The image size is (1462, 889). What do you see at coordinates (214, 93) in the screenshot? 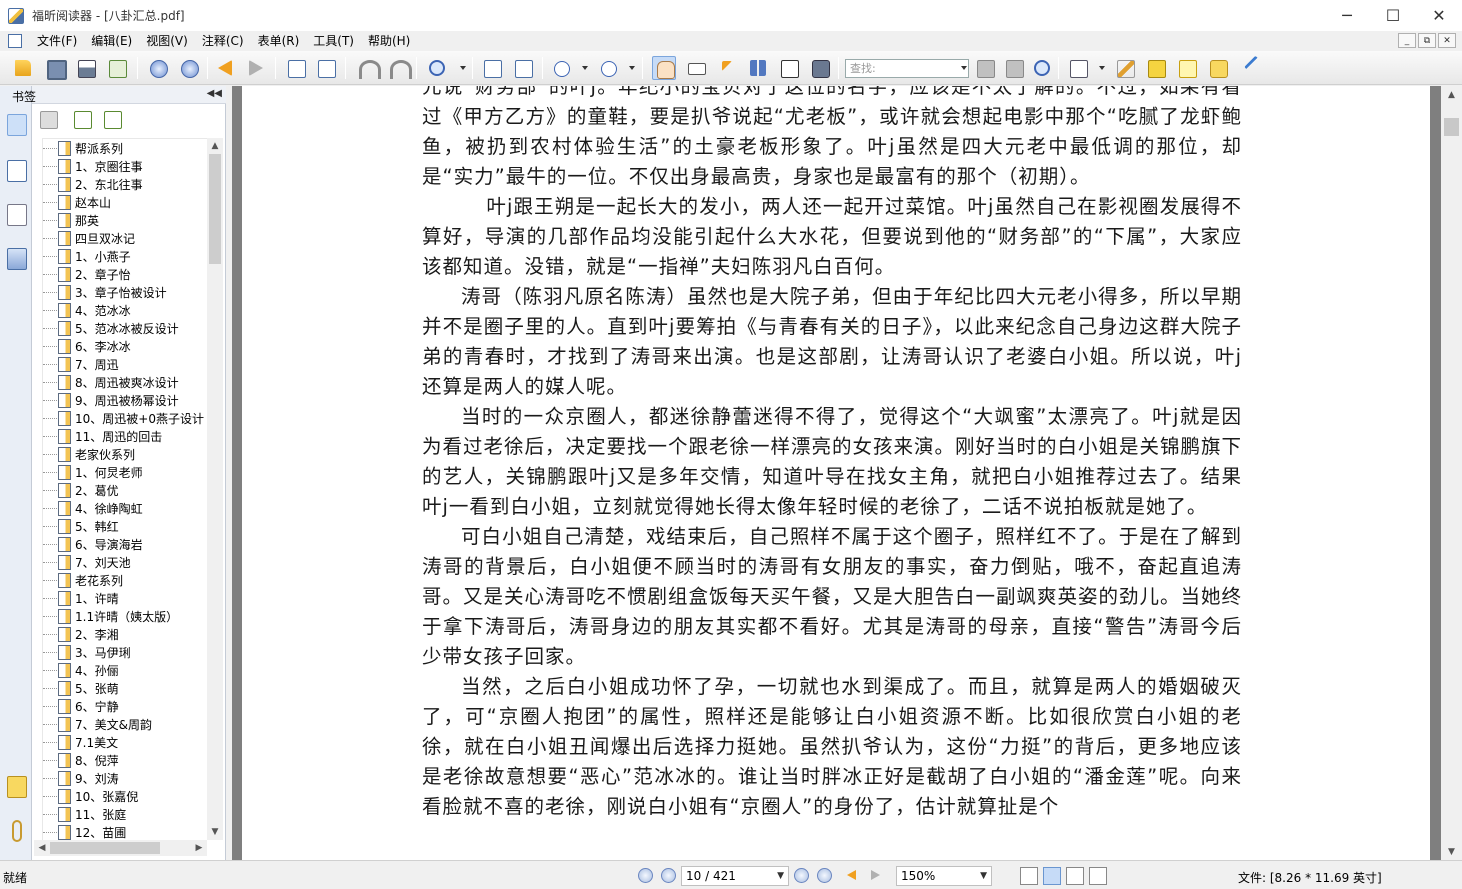
I see `collapse-panel-icon: ◀◀` at bounding box center [214, 93].